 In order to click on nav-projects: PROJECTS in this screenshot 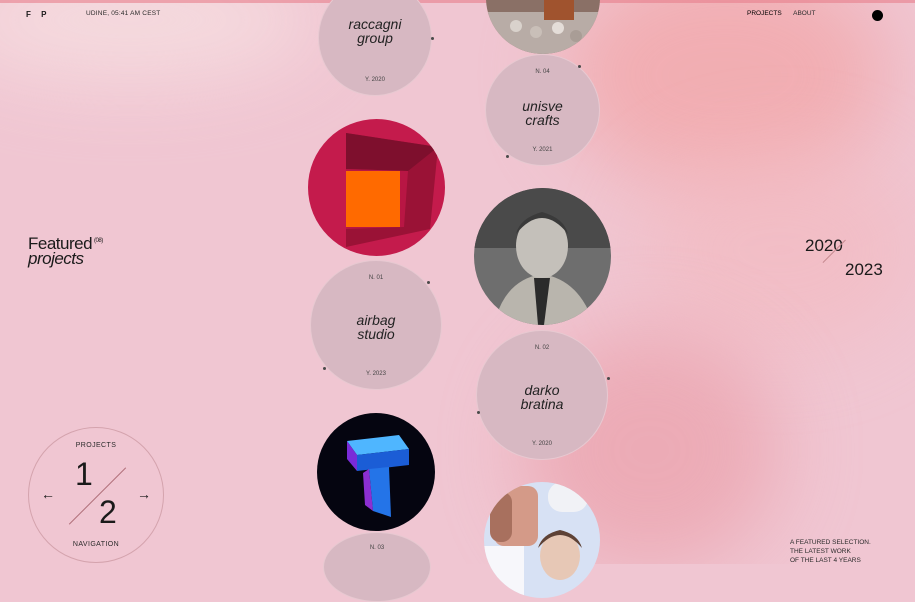, I will do `click(764, 13)`.